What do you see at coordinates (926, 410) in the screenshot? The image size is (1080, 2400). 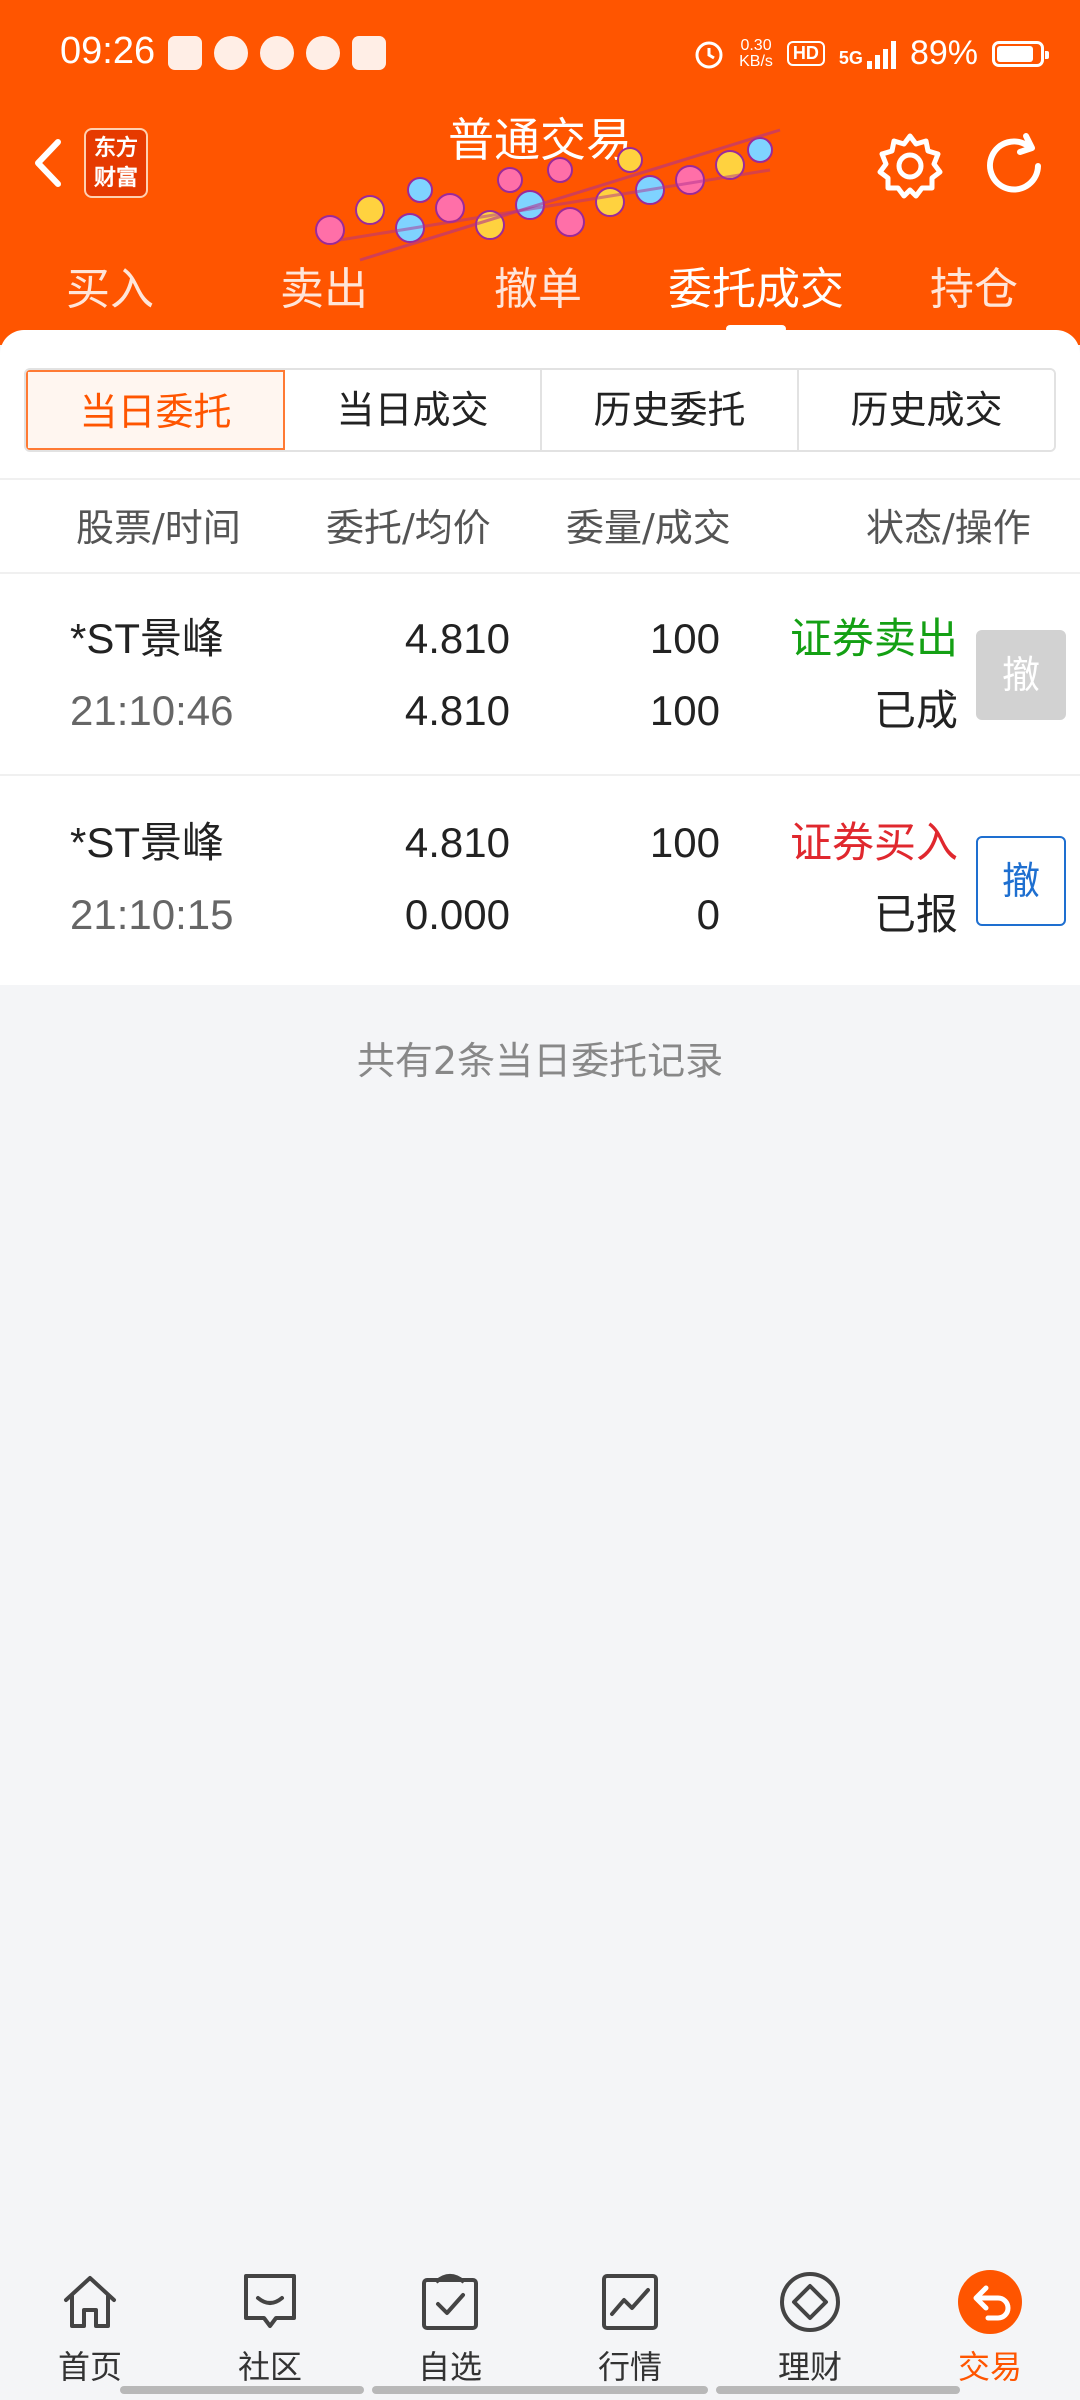 I see `segment-history-trades: 历史成交` at bounding box center [926, 410].